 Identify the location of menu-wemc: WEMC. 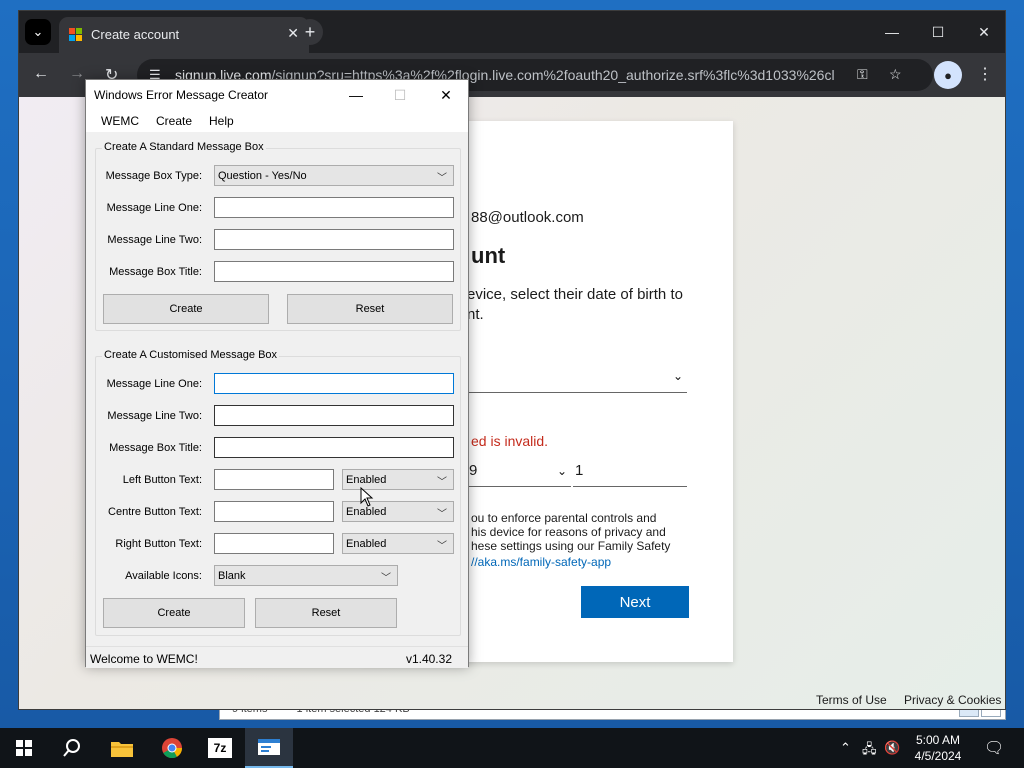
(120, 121).